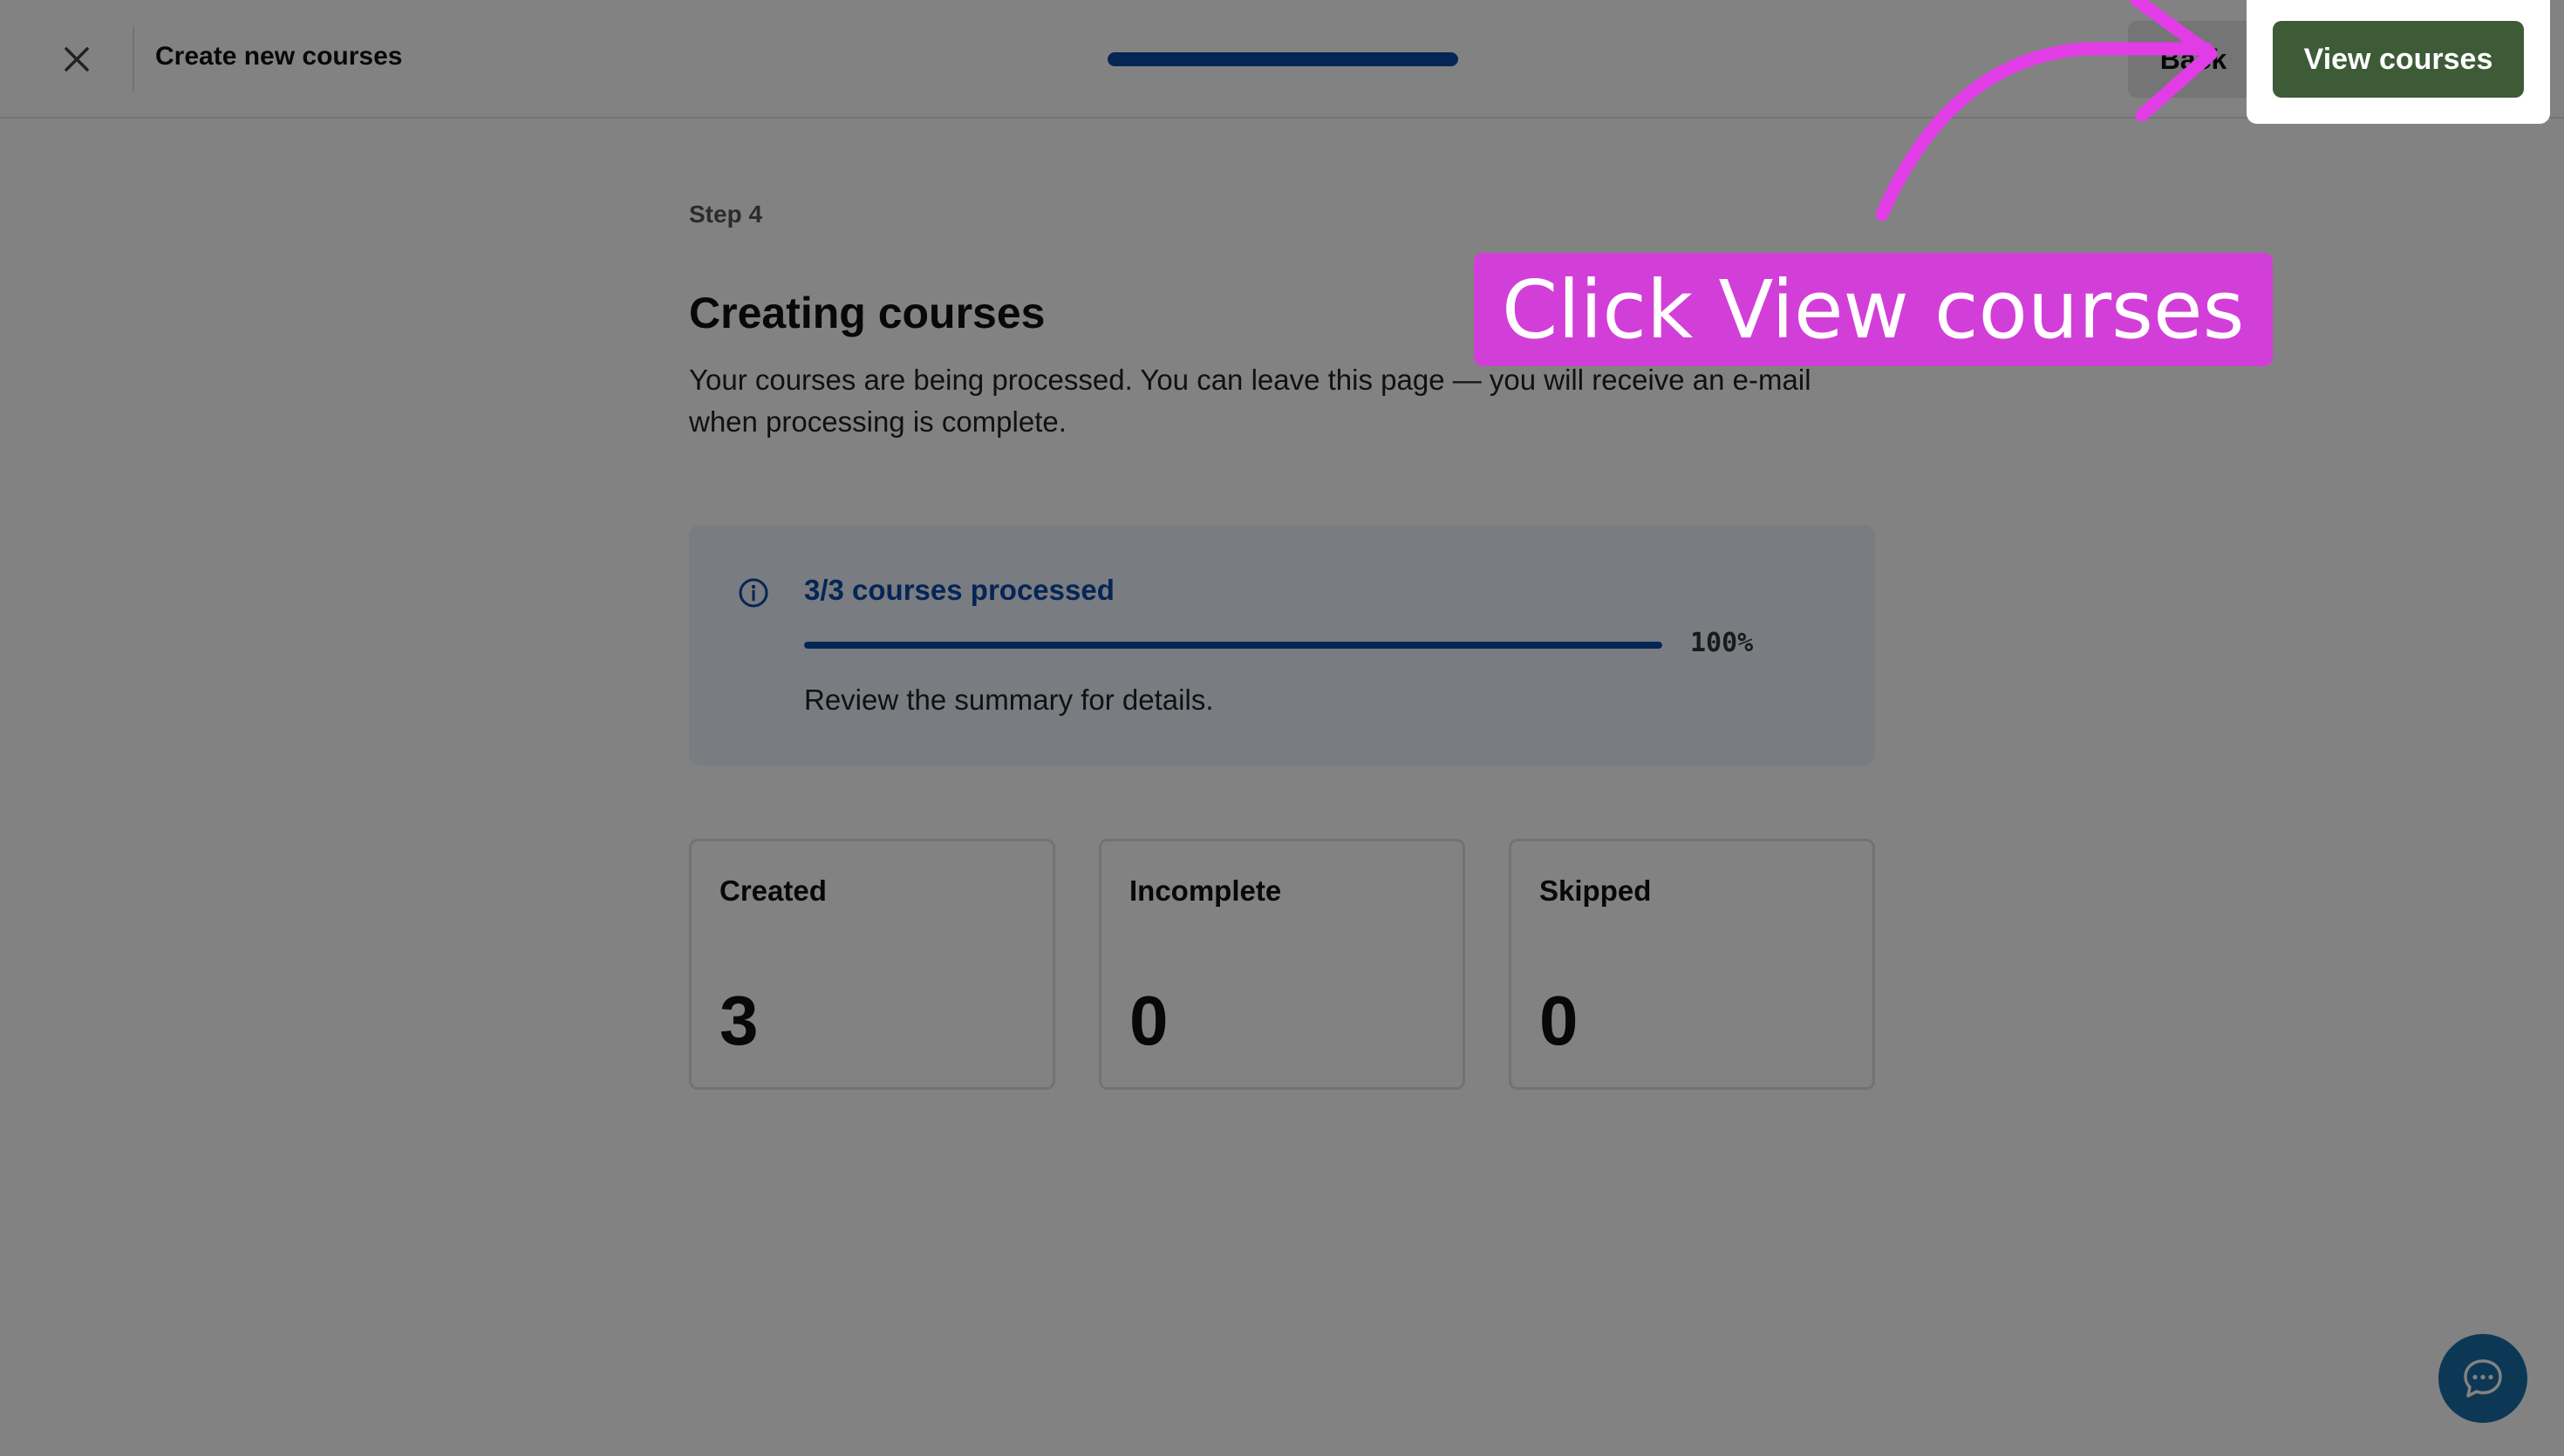 Image resolution: width=2564 pixels, height=1456 pixels. I want to click on close-icon, so click(77, 59).